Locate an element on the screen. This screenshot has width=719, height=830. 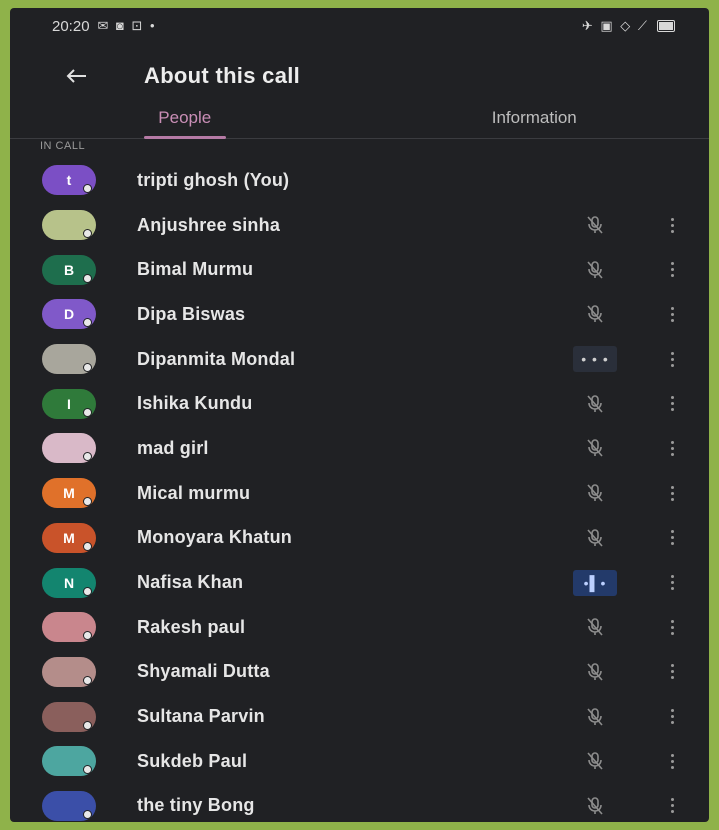
audio-level-icon: • • • is located at coordinates (595, 359).